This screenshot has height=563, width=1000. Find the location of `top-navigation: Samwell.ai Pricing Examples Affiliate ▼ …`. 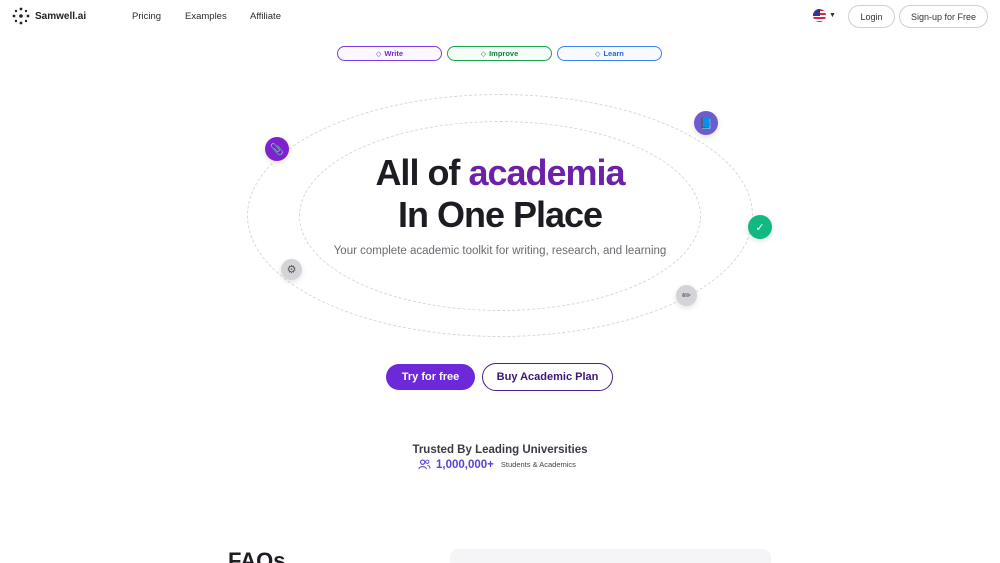

top-navigation: Samwell.ai Pricing Examples Affiliate ▼ … is located at coordinates (500, 17).